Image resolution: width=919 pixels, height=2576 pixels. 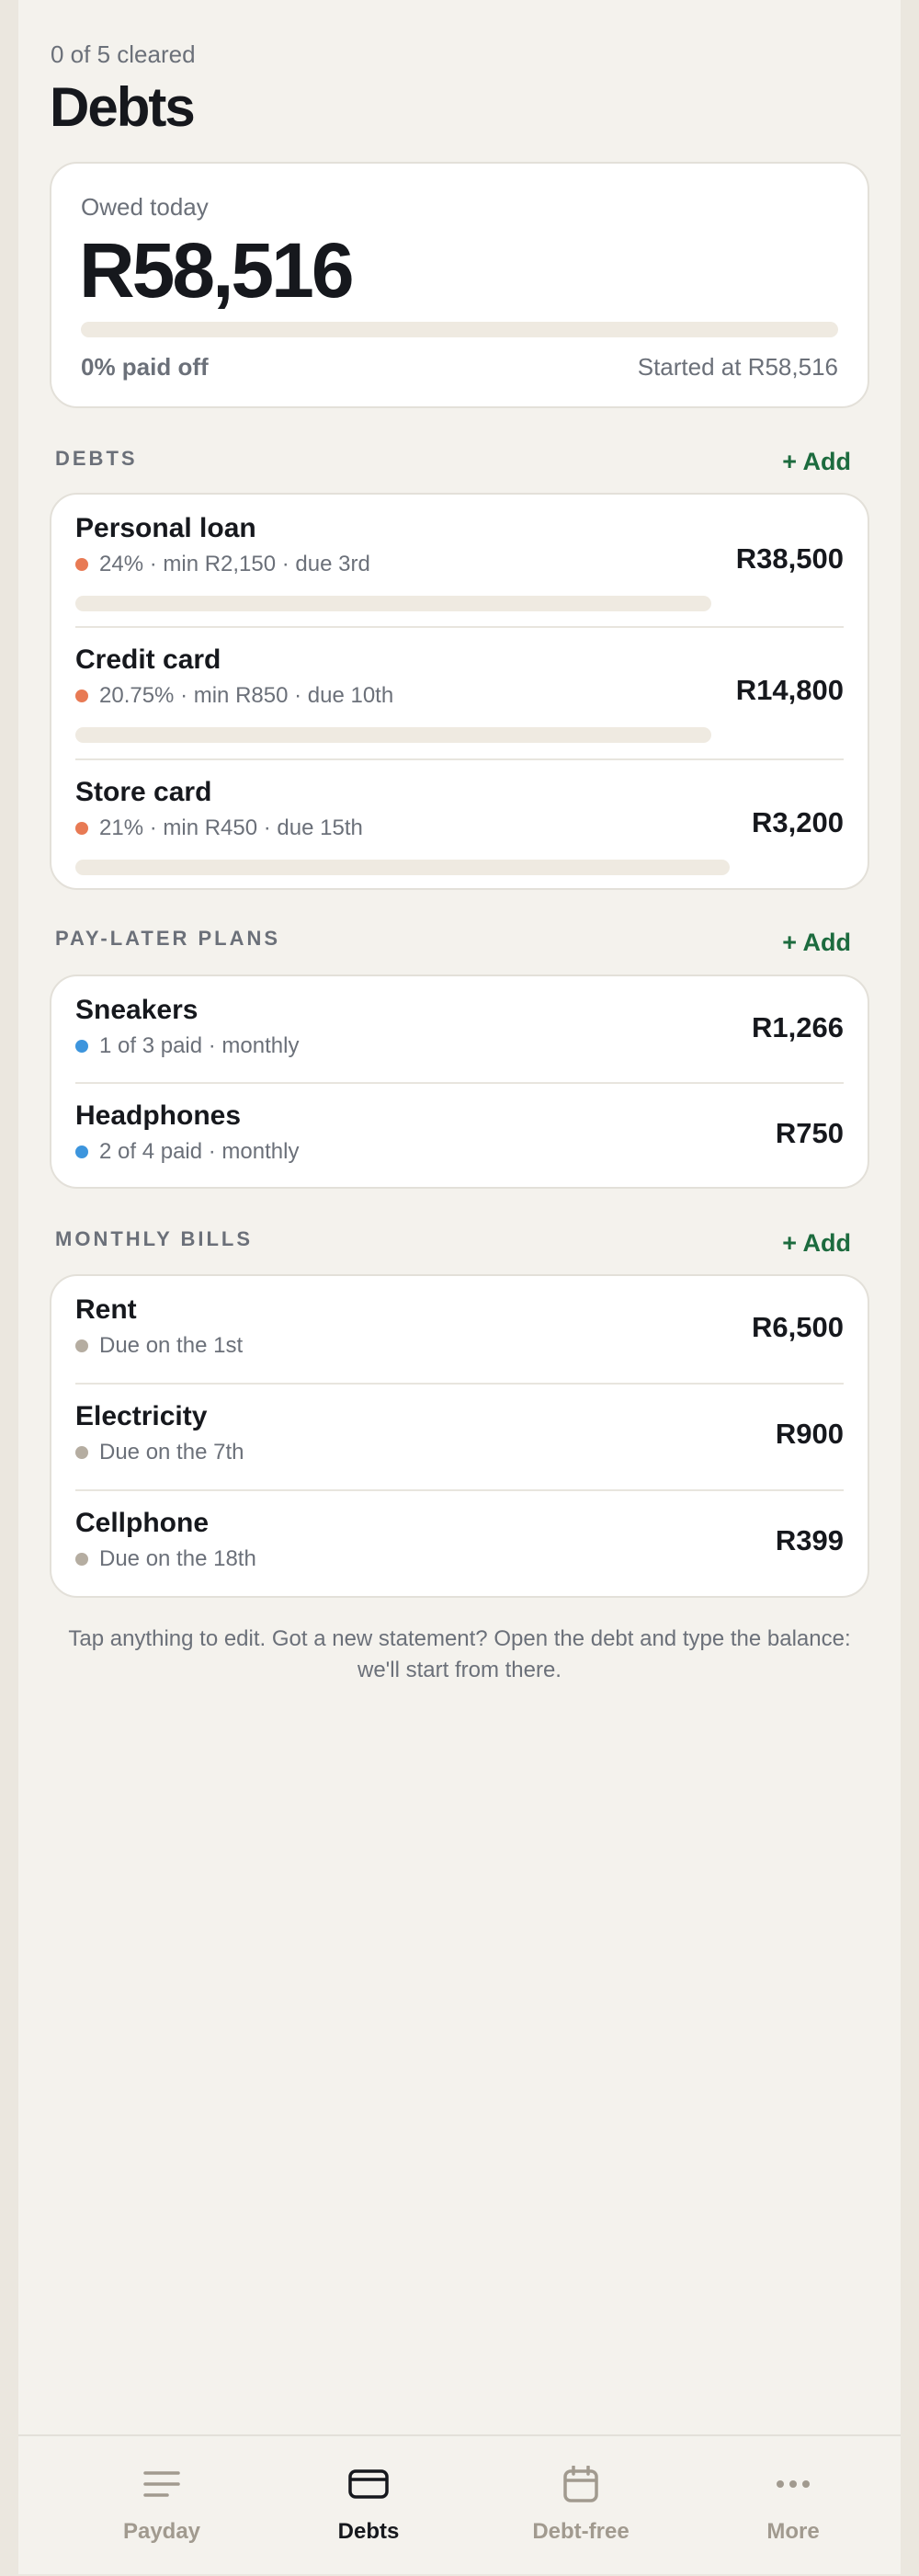 What do you see at coordinates (789, 558) in the screenshot?
I see `debt-balance: R38,500` at bounding box center [789, 558].